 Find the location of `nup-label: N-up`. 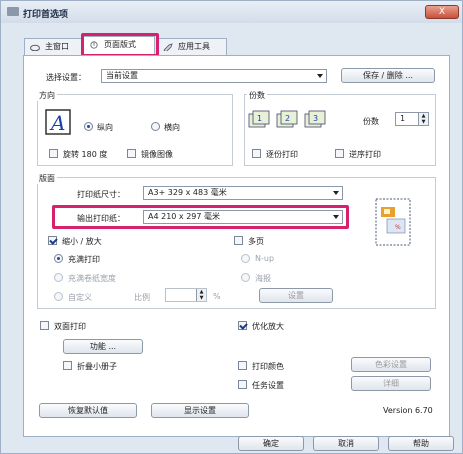

nup-label: N-up is located at coordinates (265, 258).